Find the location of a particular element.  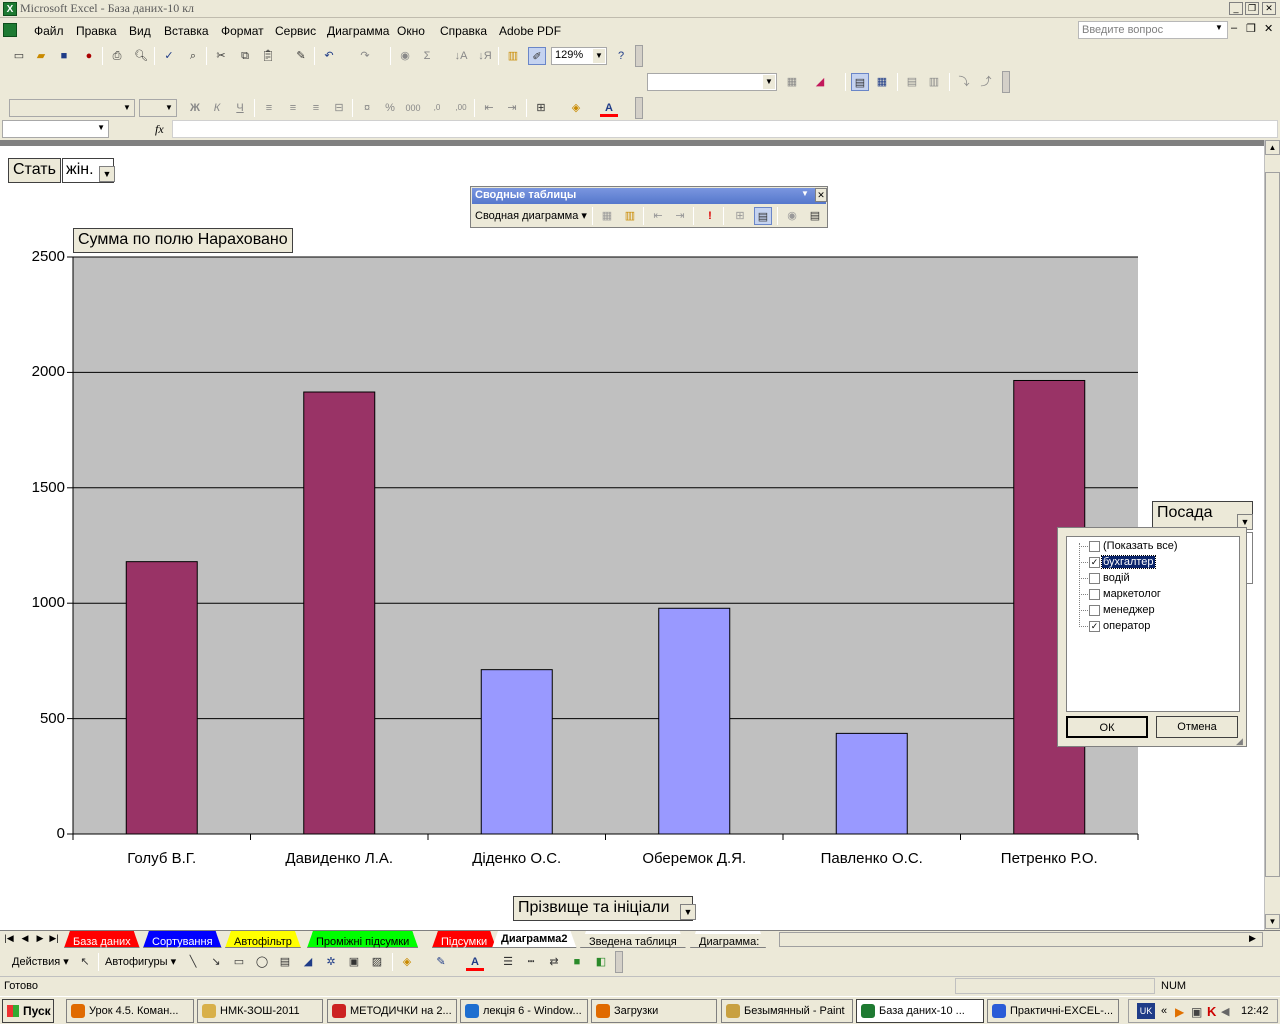

chart-objects-combo: ▼ is located at coordinates (712, 82).